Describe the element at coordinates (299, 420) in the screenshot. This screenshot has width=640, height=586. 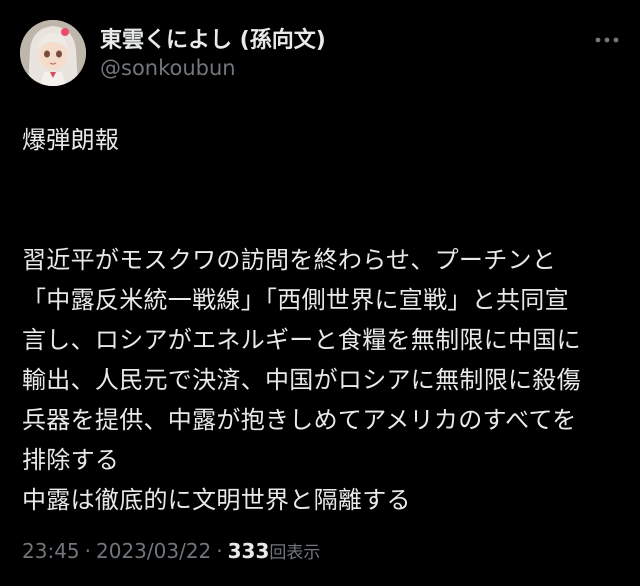
I see `tweet-line: 兵器を提供、中露が抱きしめてアメリカのすべてを` at that location.